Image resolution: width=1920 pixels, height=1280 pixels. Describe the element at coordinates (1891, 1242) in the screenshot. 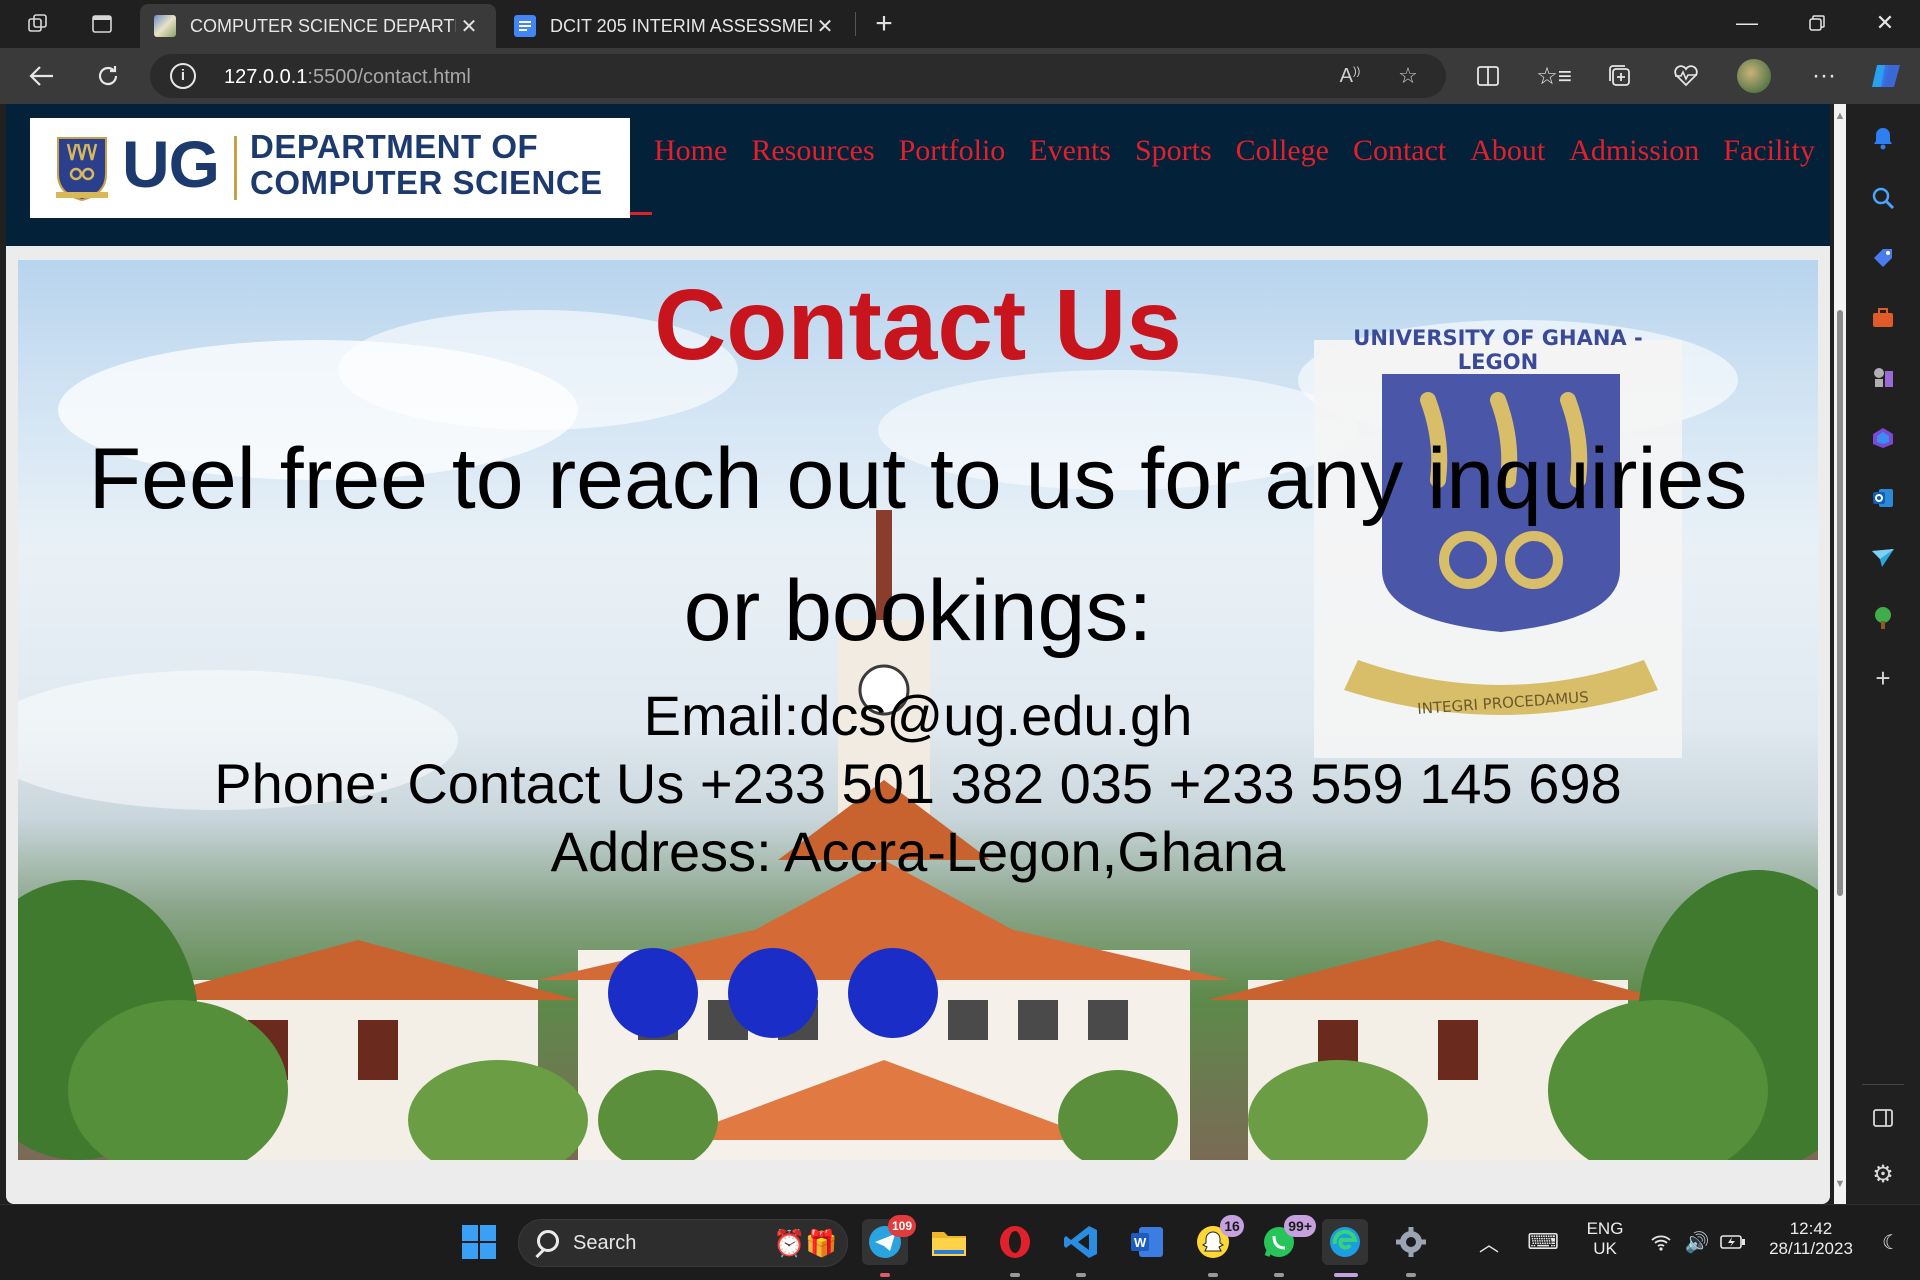

I see `notifications-moon-icon: ☾` at that location.